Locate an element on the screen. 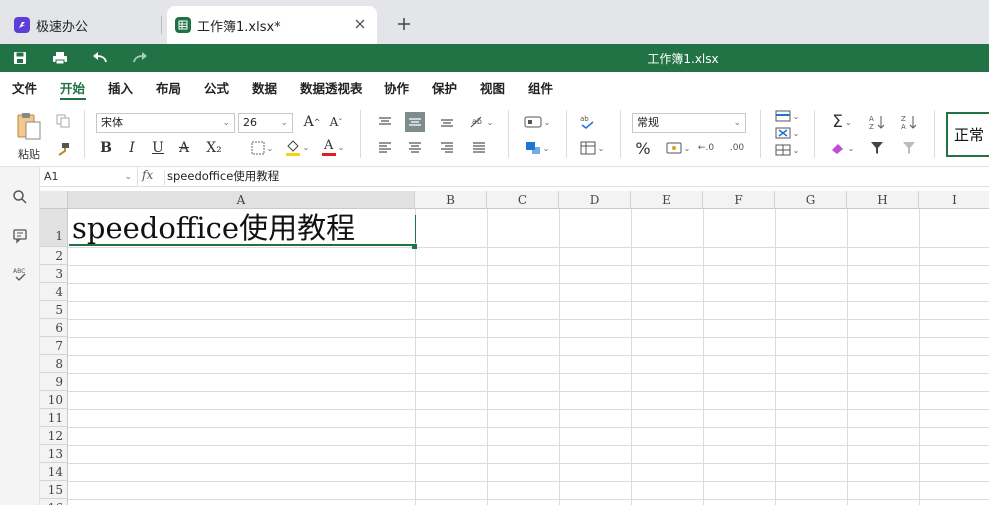 This screenshot has height=505, width=989. row-header: 3 is located at coordinates (54, 274).